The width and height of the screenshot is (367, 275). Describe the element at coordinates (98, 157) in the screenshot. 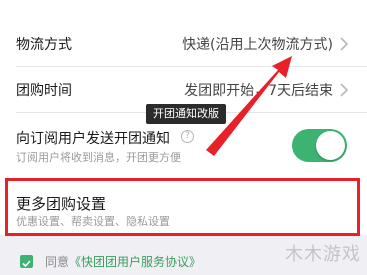

I see `notify-subtext: 订阅用户将收到消息，开团更方便` at that location.